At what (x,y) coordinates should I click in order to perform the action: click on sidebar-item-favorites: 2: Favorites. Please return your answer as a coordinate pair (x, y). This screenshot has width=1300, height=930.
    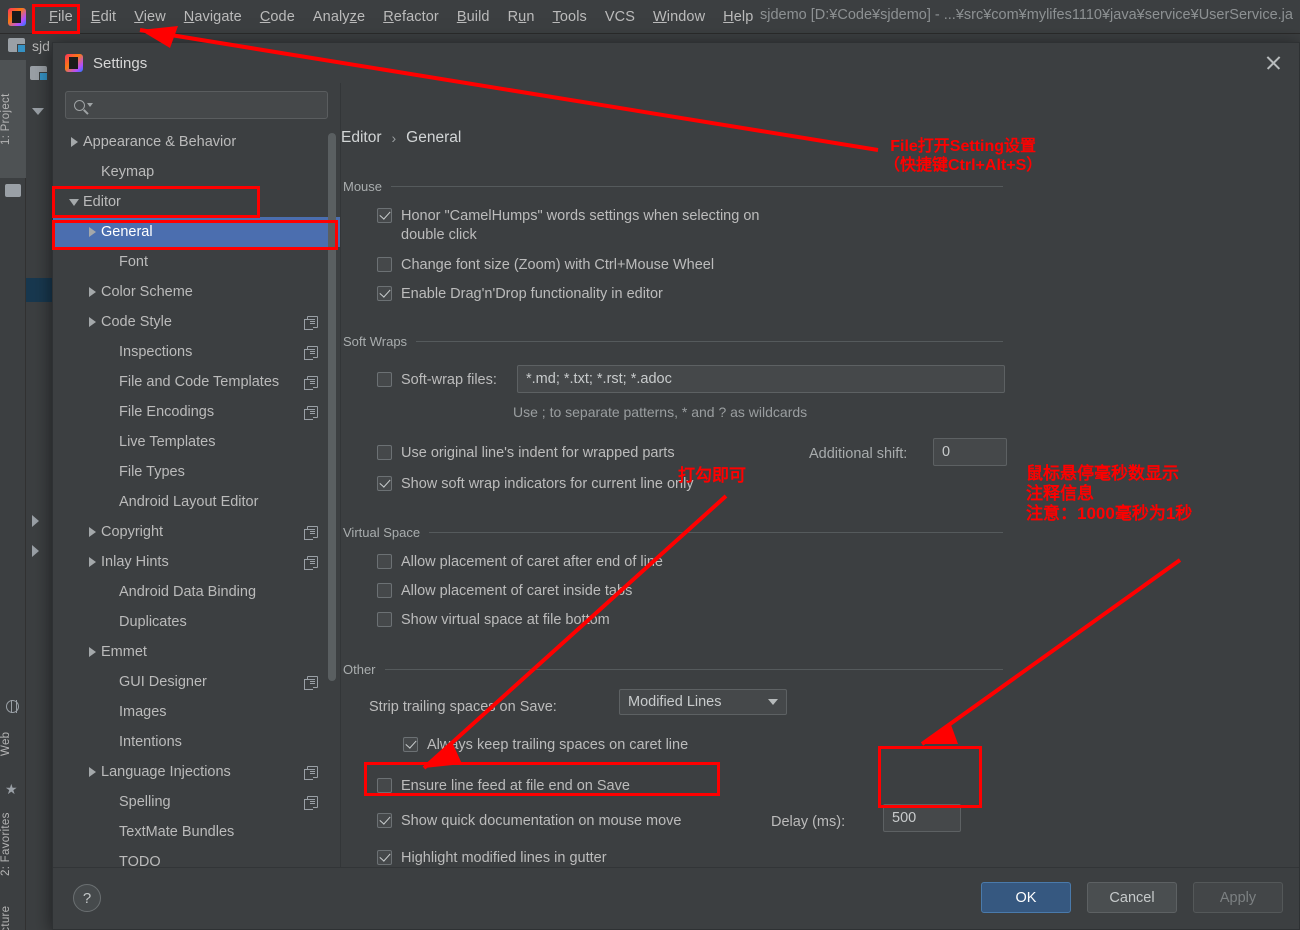
    Looking at the image, I should click on (13, 844).